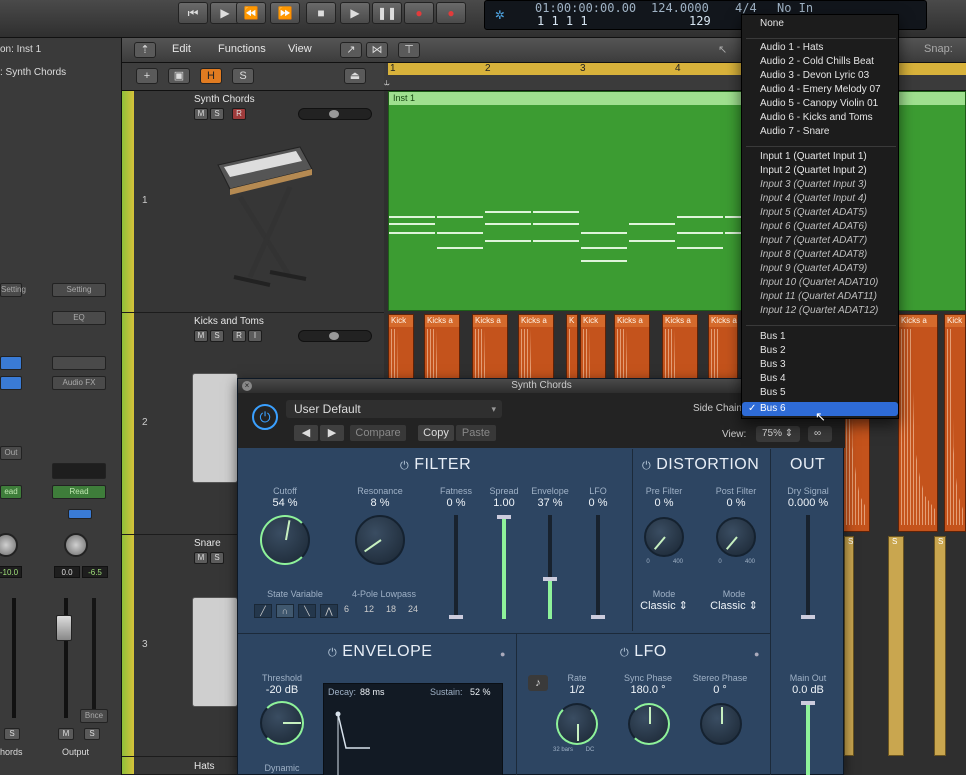 This screenshot has height=775, width=966. Describe the element at coordinates (355, 76) in the screenshot. I see `collapse-icon: ⏏` at that location.